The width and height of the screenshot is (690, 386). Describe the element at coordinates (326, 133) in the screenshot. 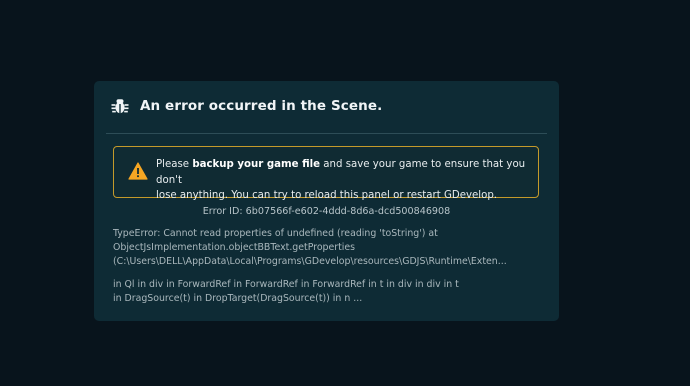

I see `header-divider` at that location.